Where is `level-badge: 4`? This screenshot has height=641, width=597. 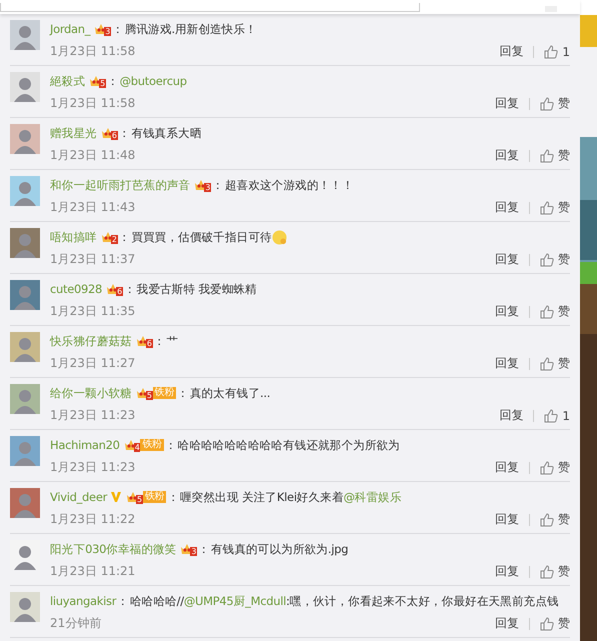
level-badge: 4 is located at coordinates (137, 447).